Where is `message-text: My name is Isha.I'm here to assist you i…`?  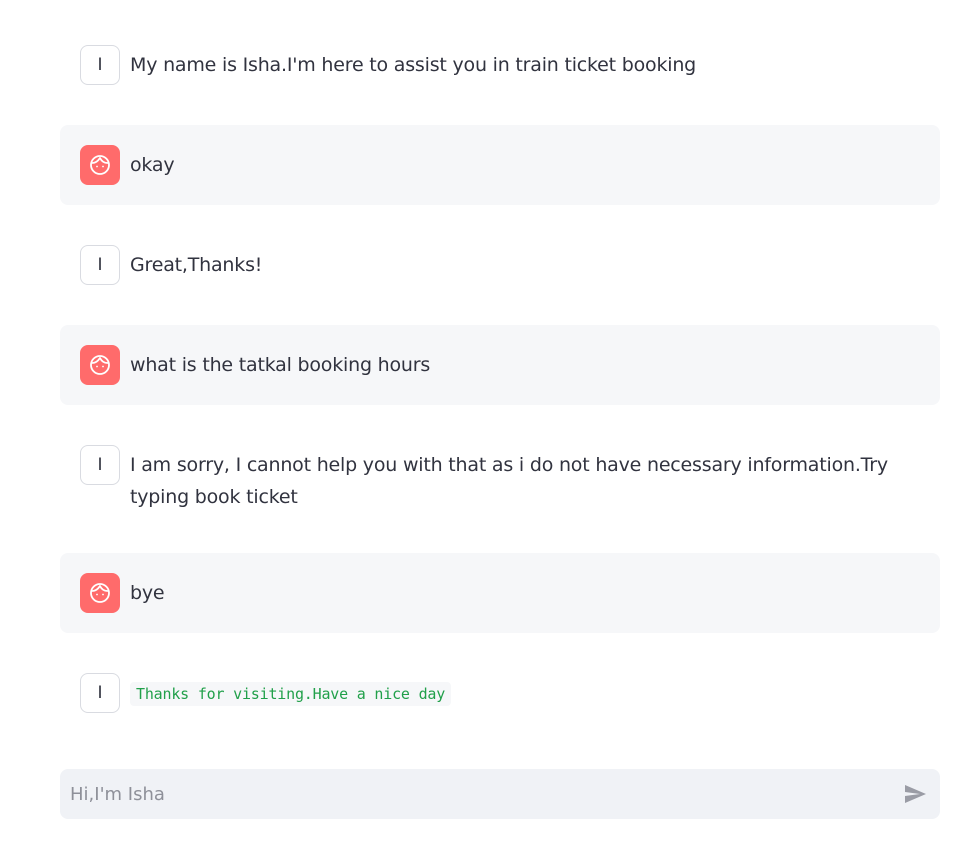
message-text: My name is Isha.I'm here to assist you i… is located at coordinates (413, 65).